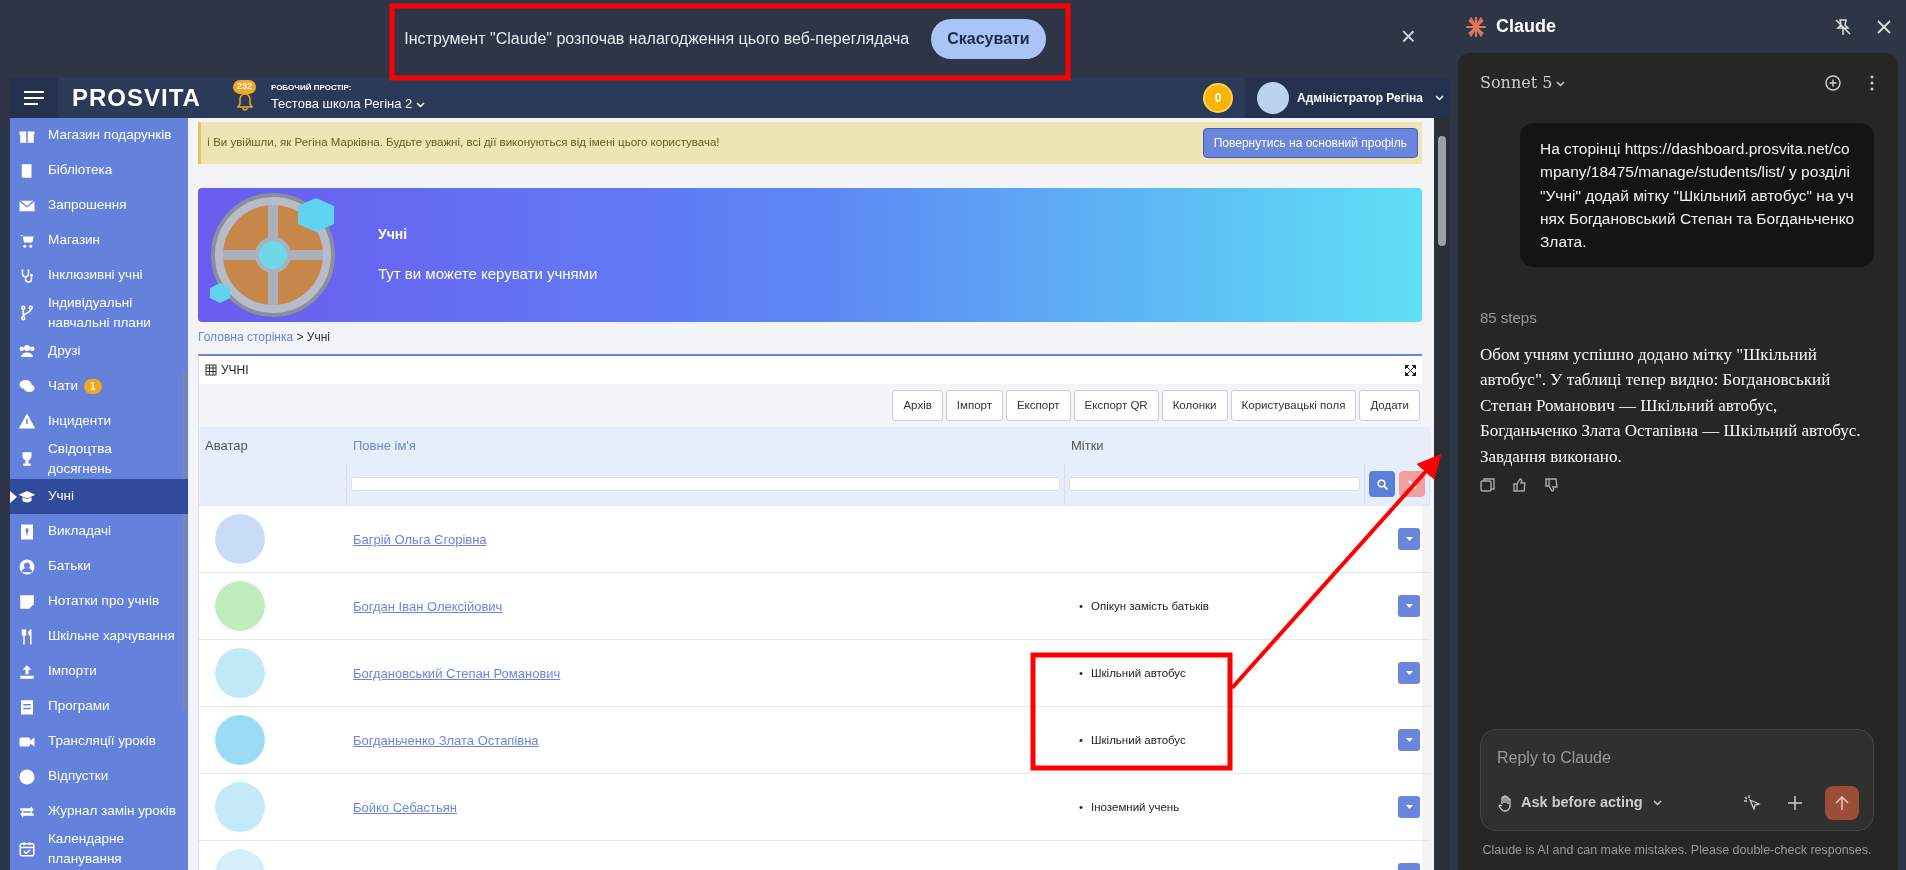 The image size is (1906, 870). Describe the element at coordinates (99, 421) in the screenshot. I see `sidebar-item: Інциденти` at that location.